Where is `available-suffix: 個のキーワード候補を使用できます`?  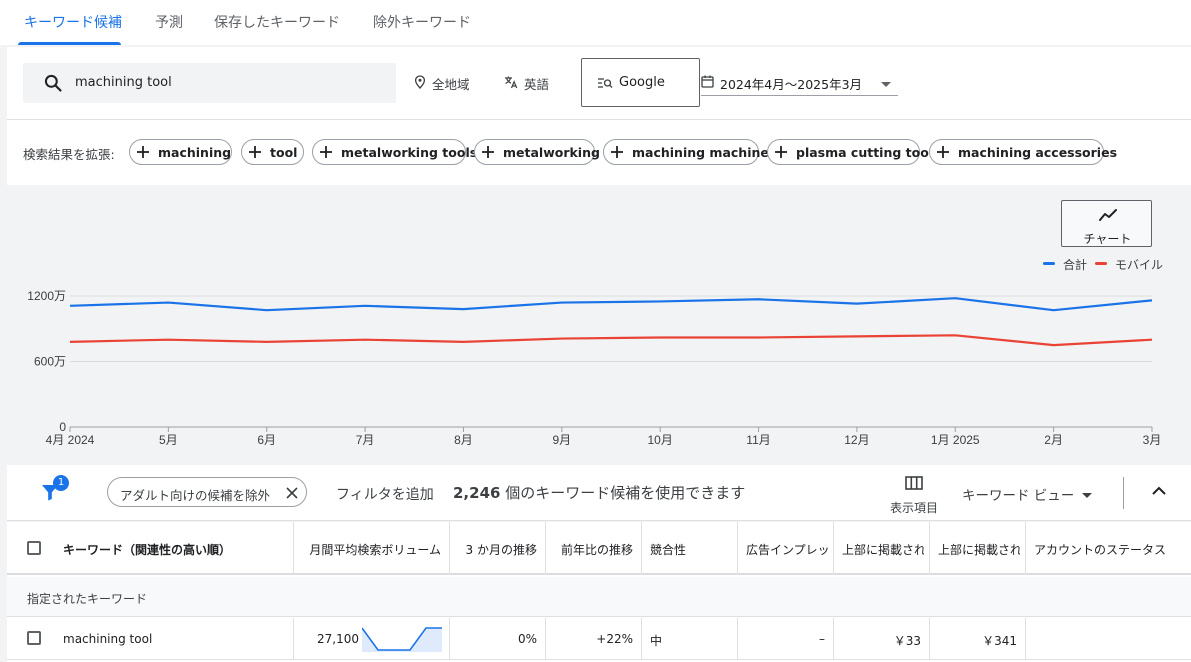 available-suffix: 個のキーワード候補を使用できます is located at coordinates (625, 493).